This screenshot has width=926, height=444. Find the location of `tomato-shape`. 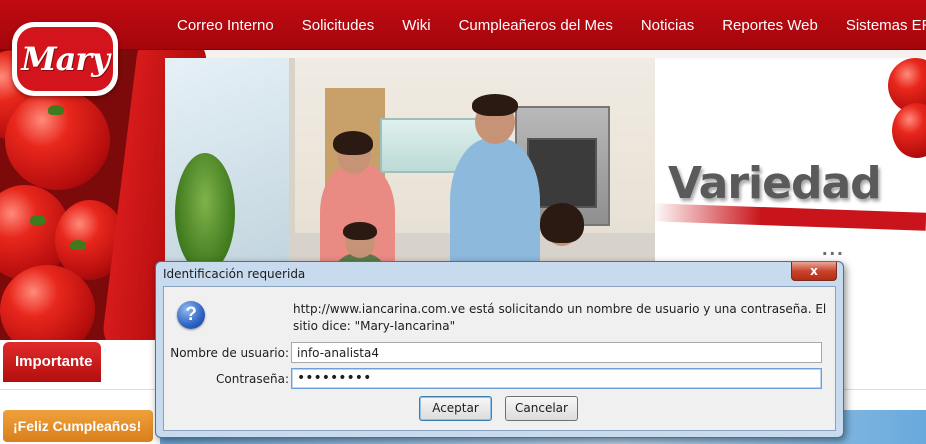

tomato-shape is located at coordinates (909, 130).